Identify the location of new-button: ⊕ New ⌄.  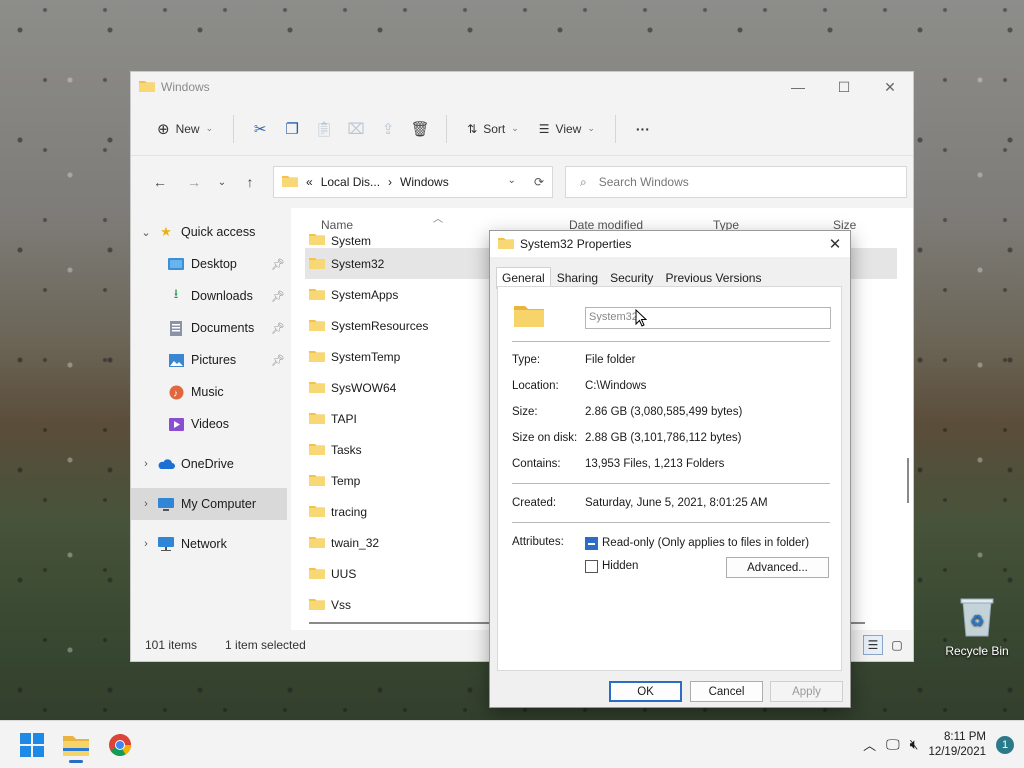
(185, 129).